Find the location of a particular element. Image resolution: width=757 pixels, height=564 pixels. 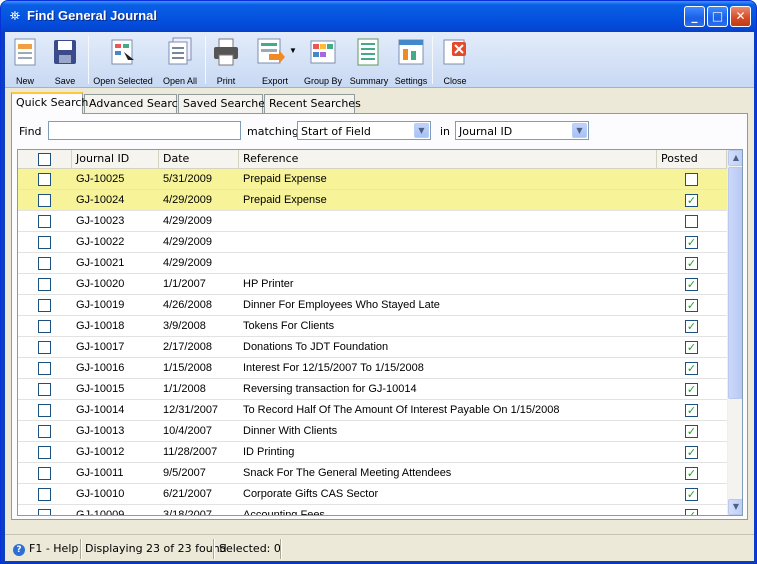

find-input is located at coordinates (144, 130).